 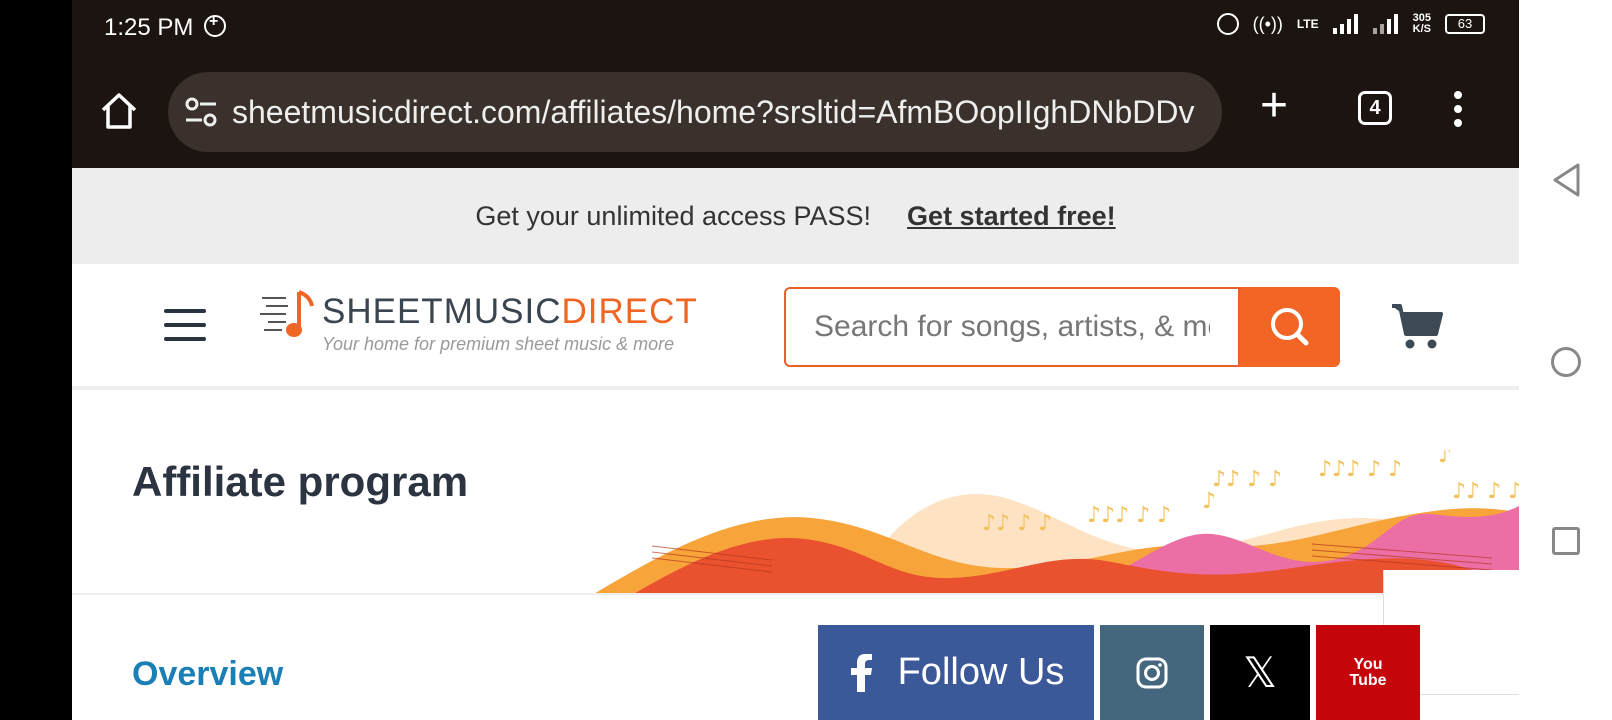 What do you see at coordinates (185, 325) in the screenshot?
I see `hamburger-menu-icon` at bounding box center [185, 325].